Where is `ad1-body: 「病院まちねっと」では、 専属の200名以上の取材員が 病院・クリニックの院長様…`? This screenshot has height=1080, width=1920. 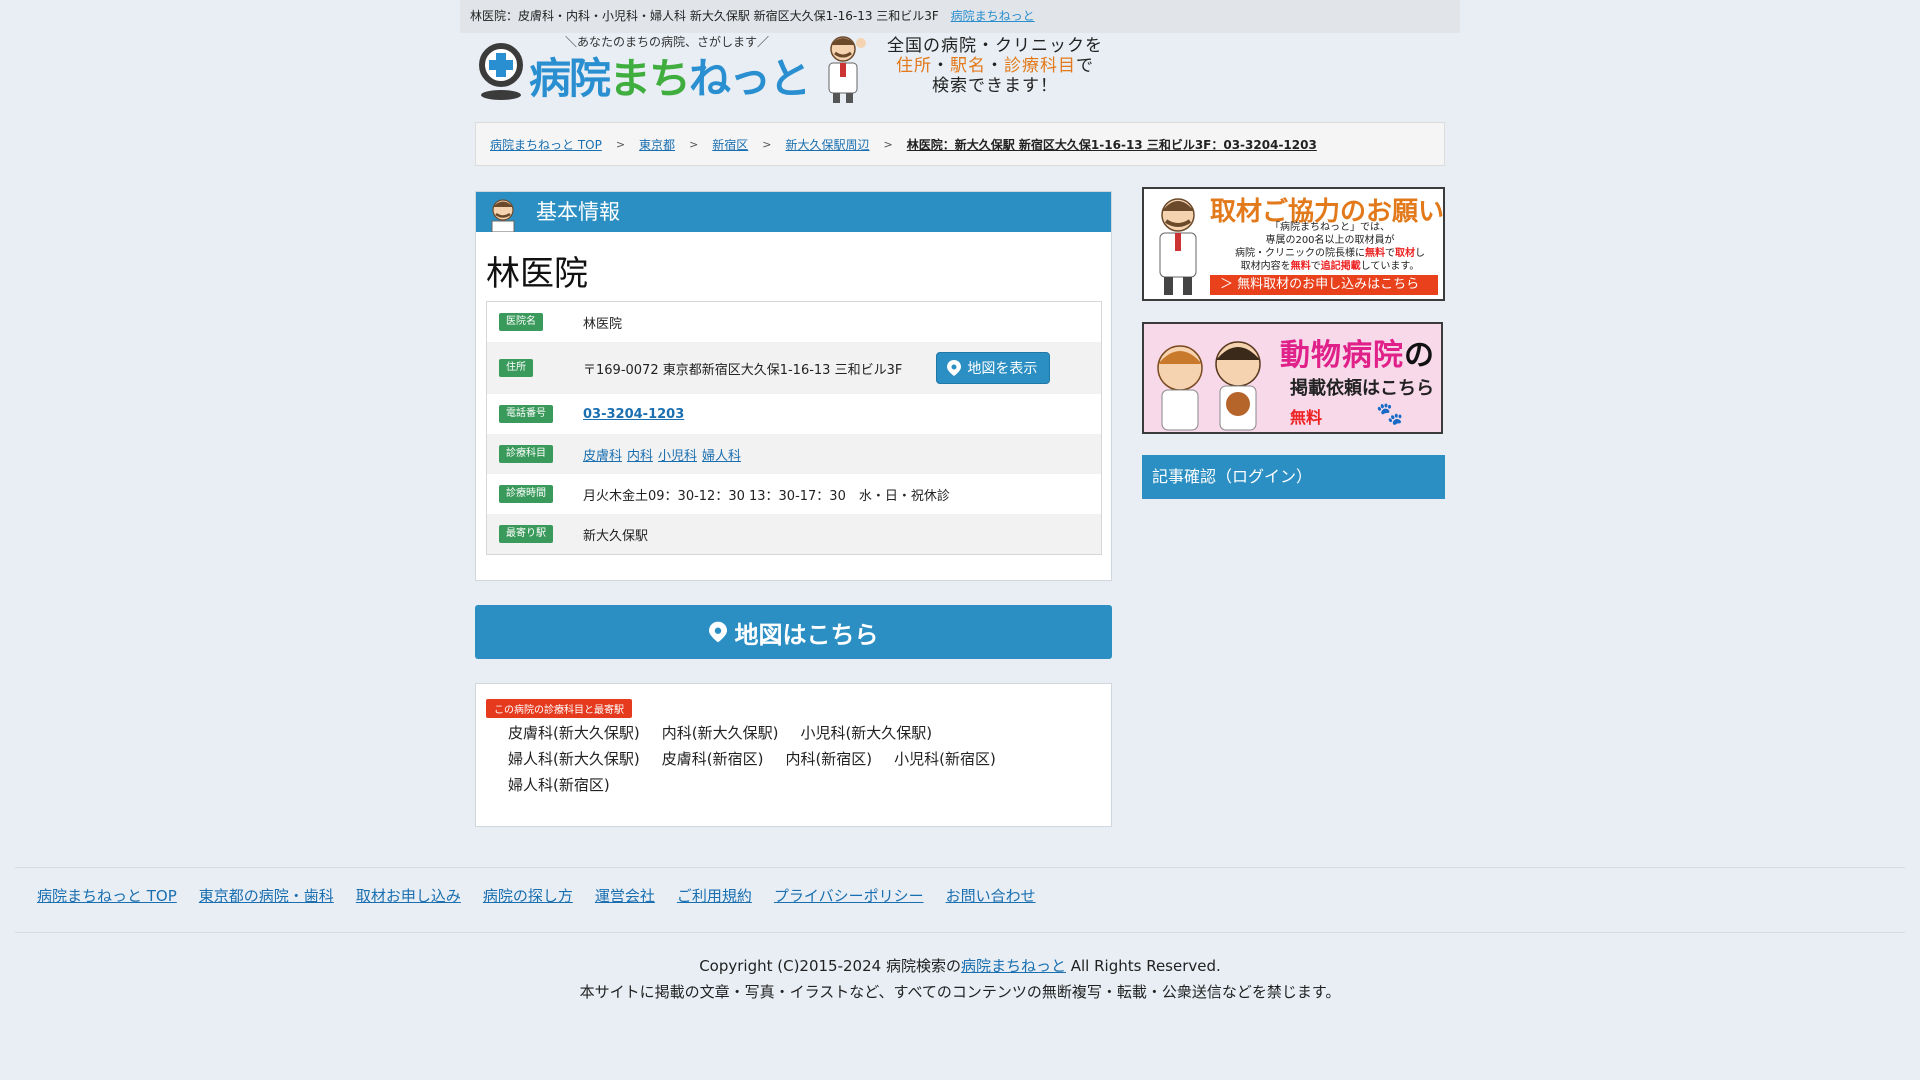
ad1-body: 「病院まちねっと」では、 専属の200名以上の取材員が 病院・クリニックの院長様… is located at coordinates (1330, 247).